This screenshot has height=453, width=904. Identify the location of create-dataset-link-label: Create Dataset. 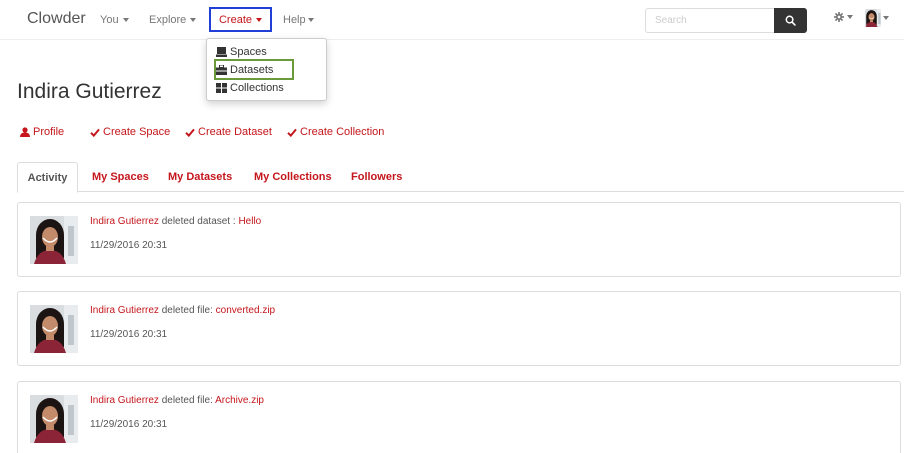
(235, 132).